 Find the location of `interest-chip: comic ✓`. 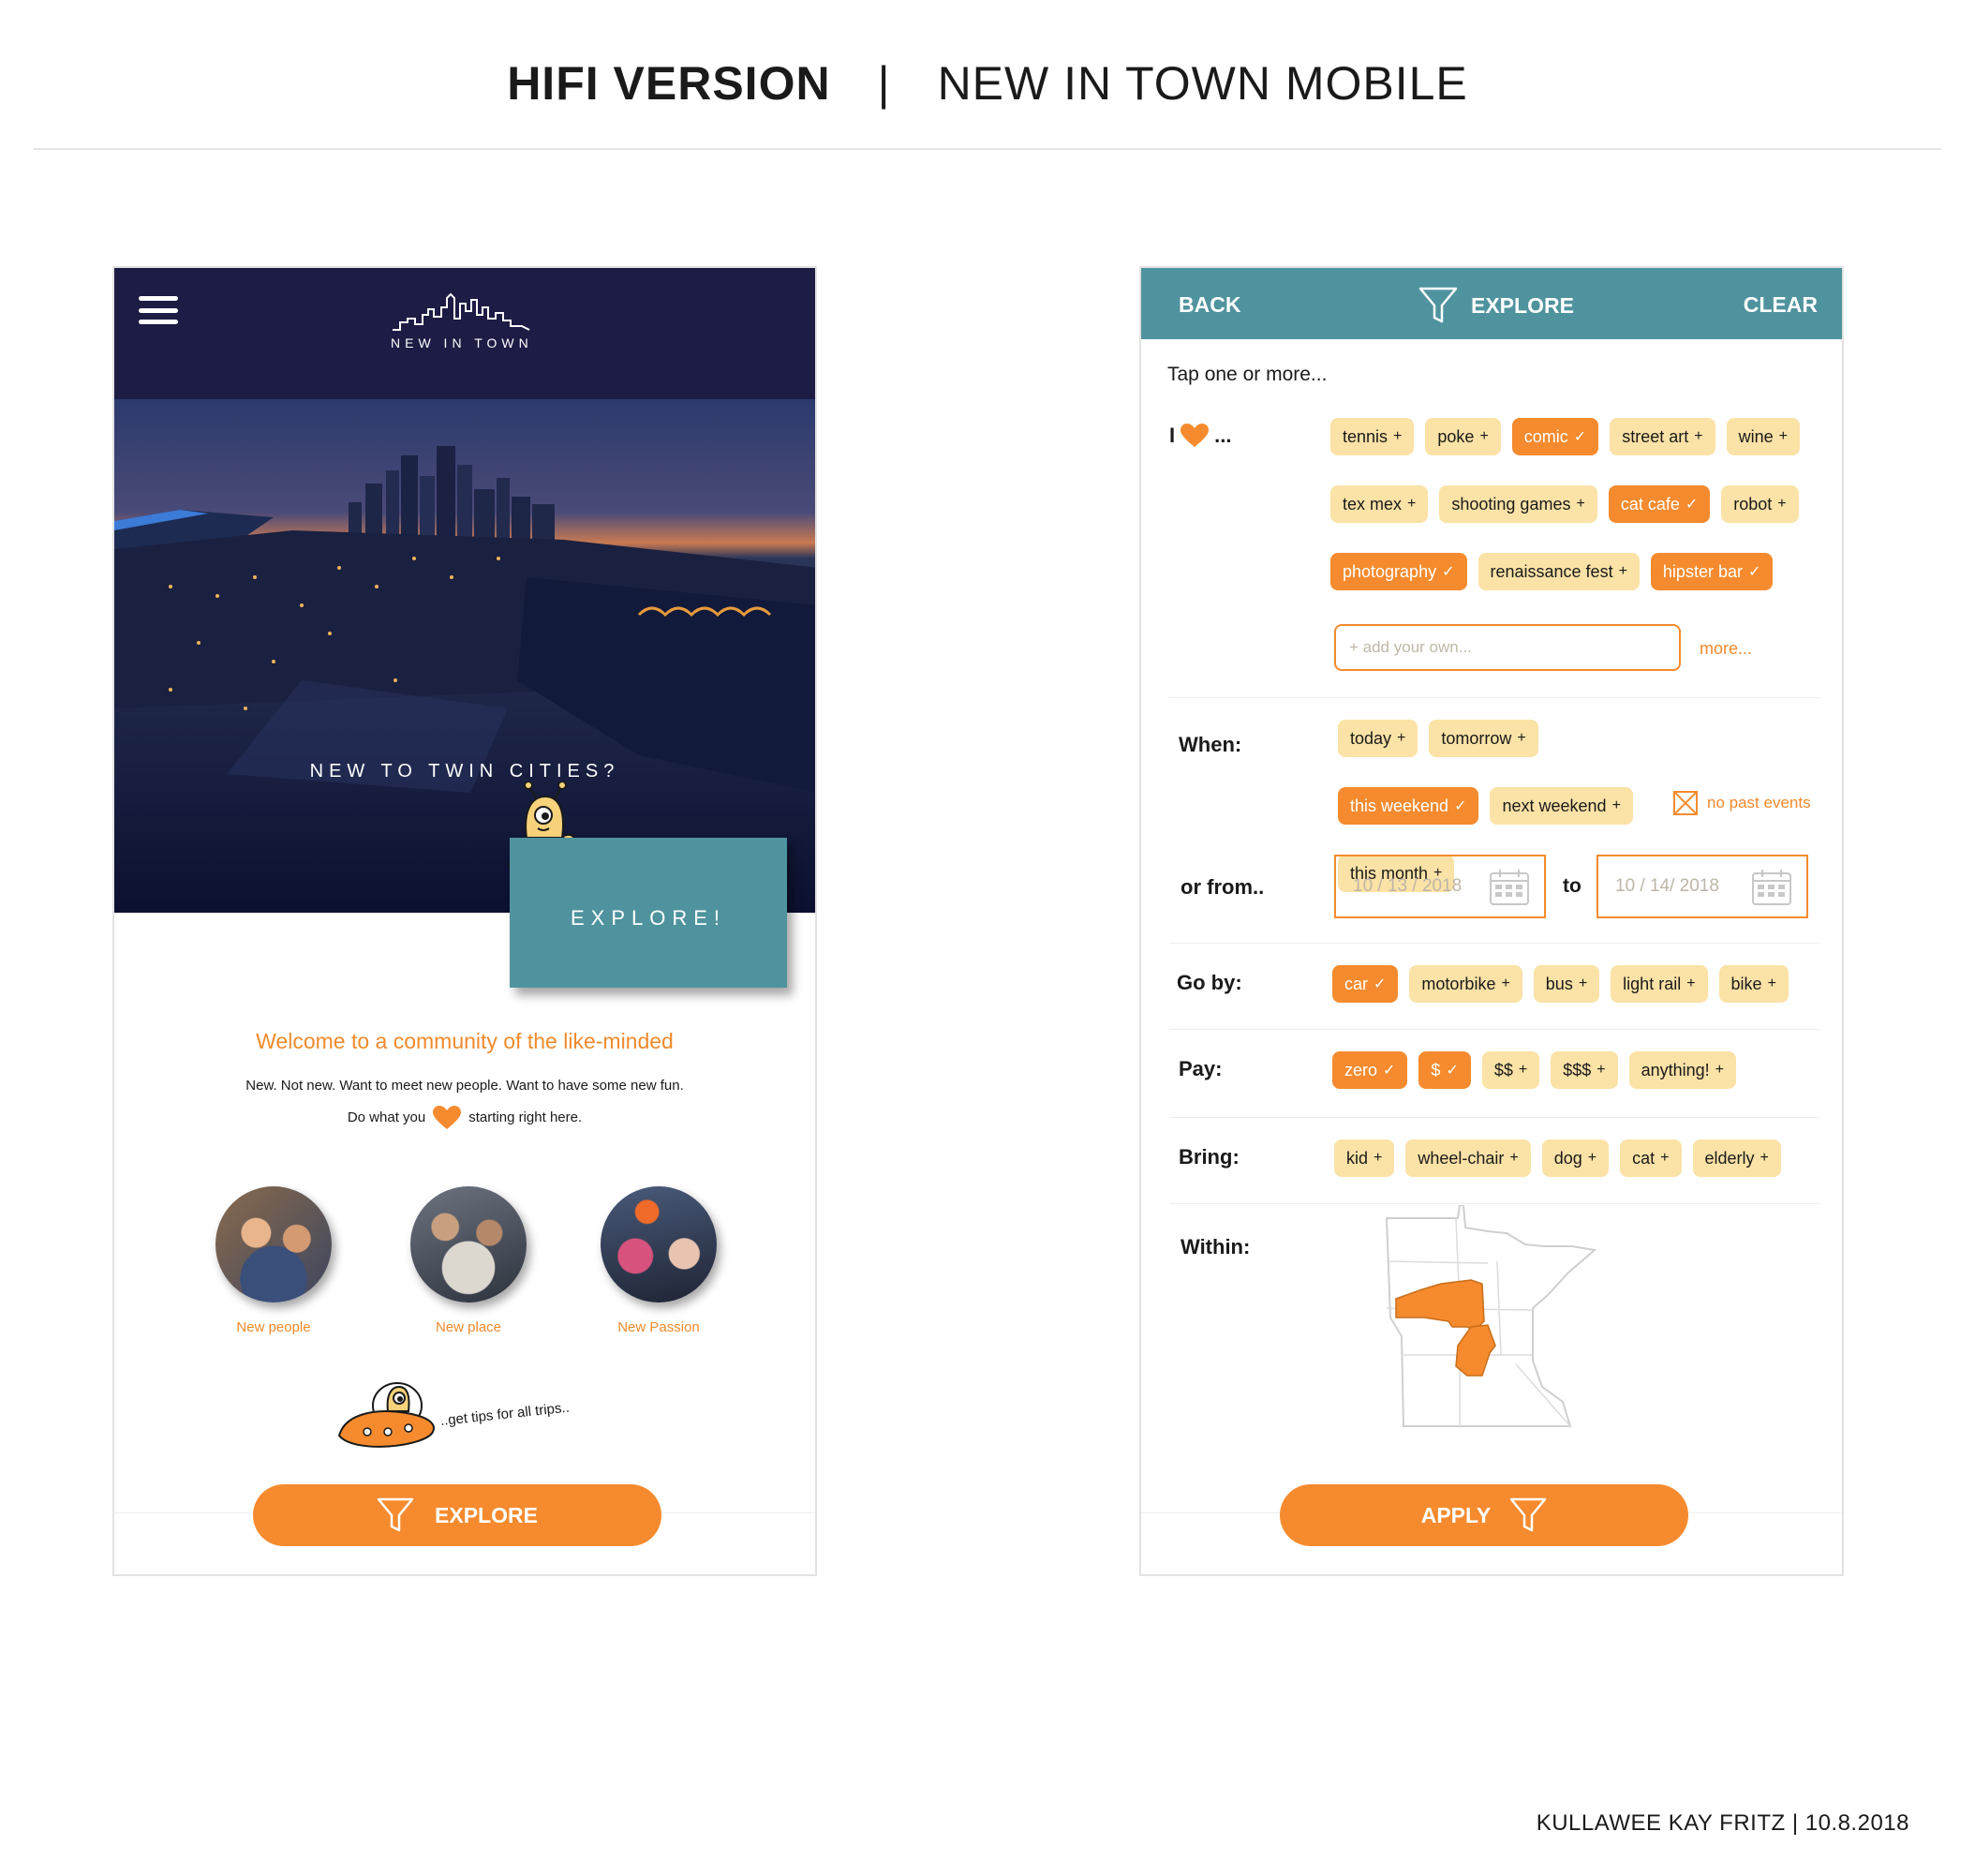

interest-chip: comic ✓ is located at coordinates (1555, 437).